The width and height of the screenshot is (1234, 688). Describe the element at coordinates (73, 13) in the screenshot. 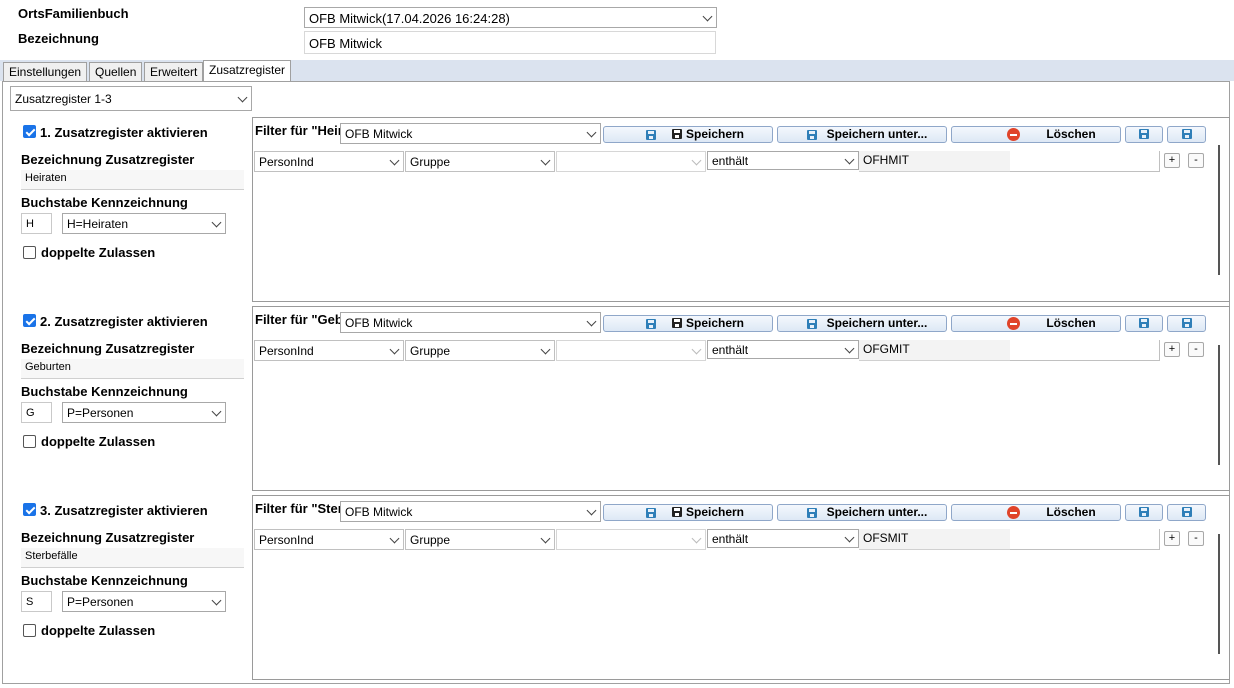

I see `ofb-label: OrtsFamilienbuch` at that location.